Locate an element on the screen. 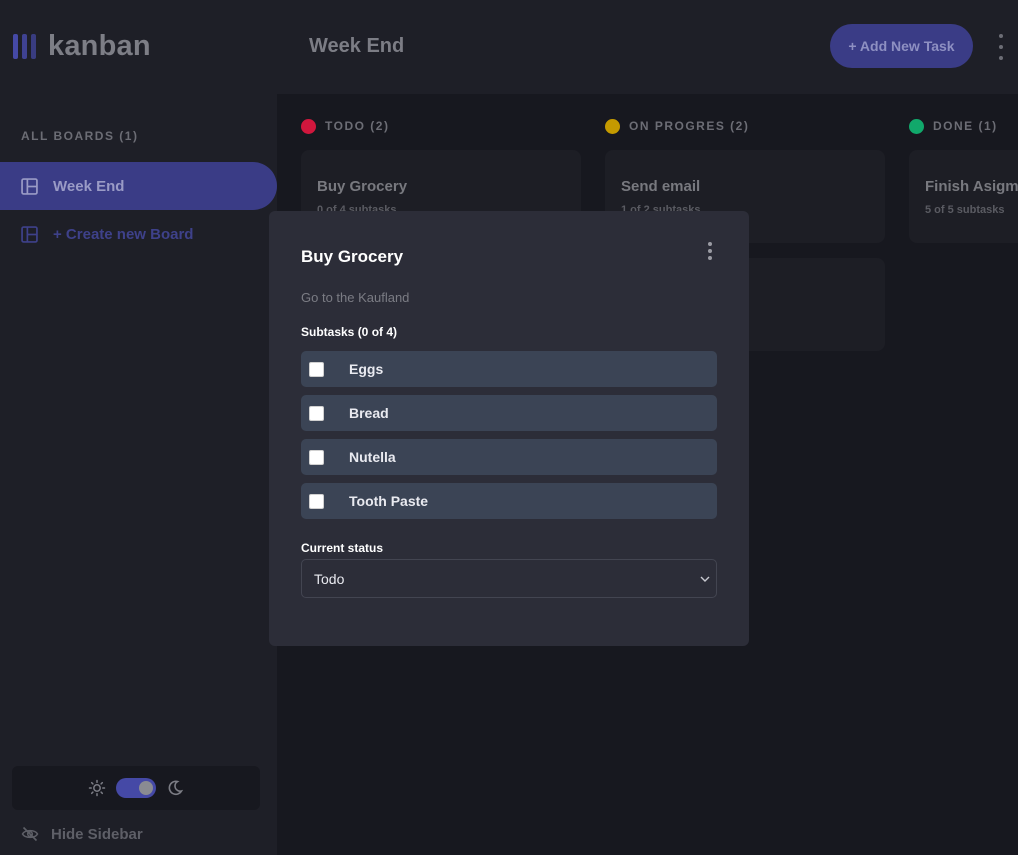 Image resolution: width=1018 pixels, height=855 pixels. task-description: Go to the Kaufland is located at coordinates (355, 297).